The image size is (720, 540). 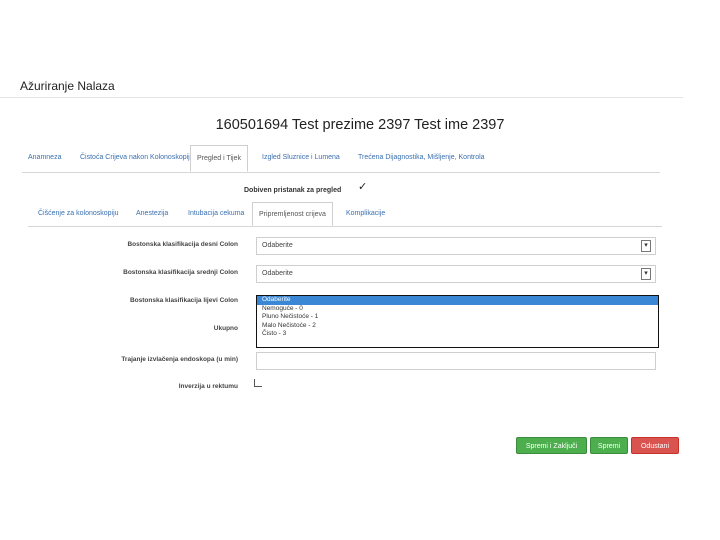 What do you see at coordinates (292, 214) in the screenshot?
I see `tab-bowel-prep: Pripremljenost crijeva` at bounding box center [292, 214].